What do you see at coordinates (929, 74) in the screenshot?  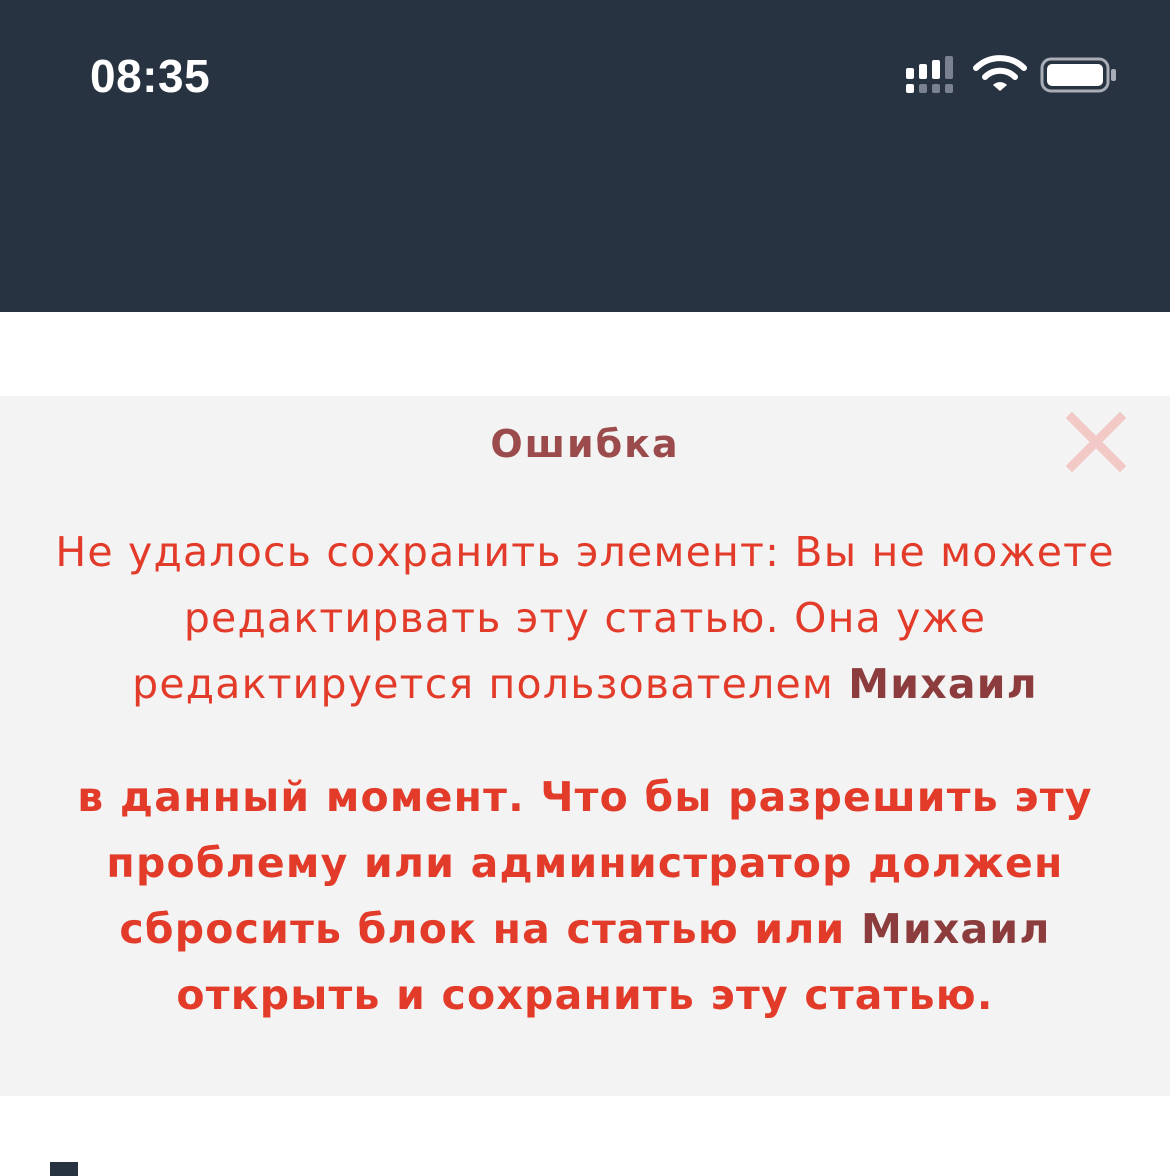 I see `signal-icon` at bounding box center [929, 74].